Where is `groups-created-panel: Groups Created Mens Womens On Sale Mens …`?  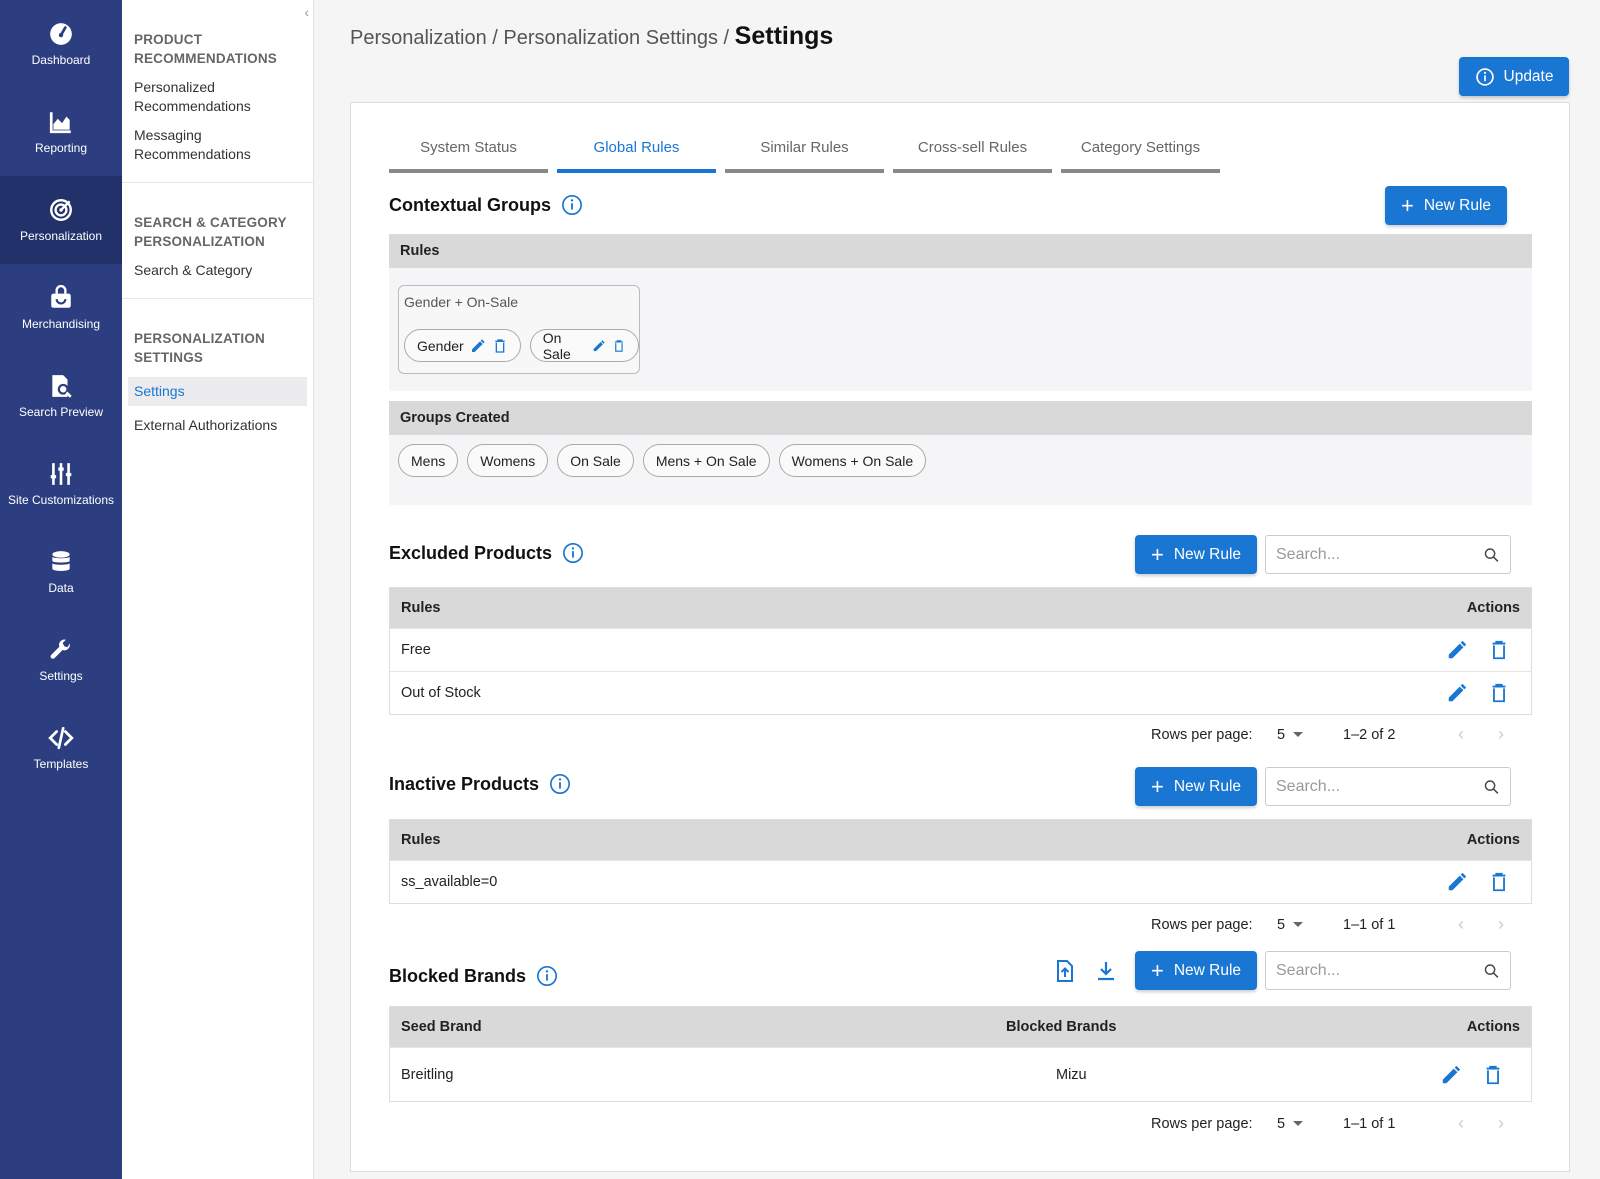
groups-created-panel: Groups Created Mens Womens On Sale Mens … is located at coordinates (960, 453).